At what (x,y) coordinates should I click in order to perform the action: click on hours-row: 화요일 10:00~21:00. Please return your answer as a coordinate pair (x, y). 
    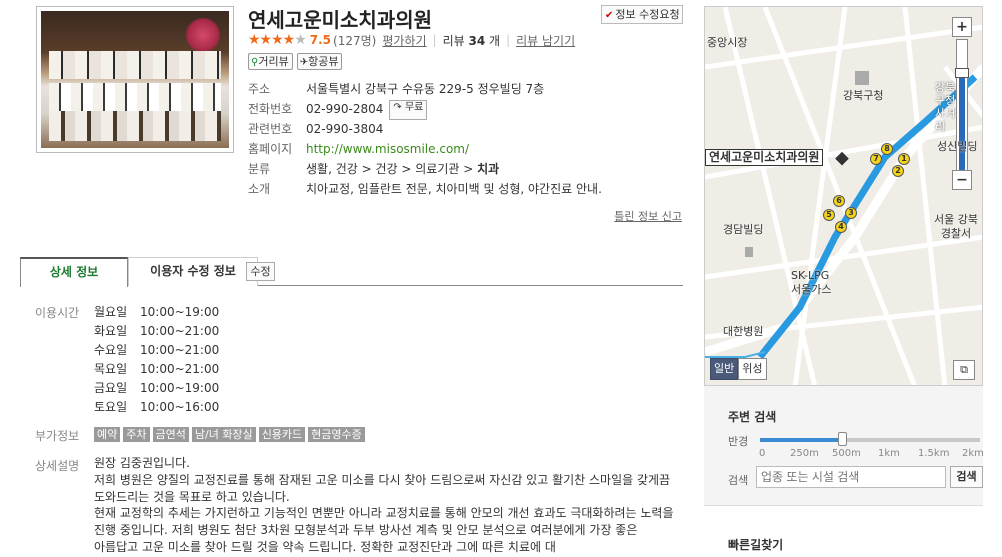
    Looking at the image, I should click on (156, 331).